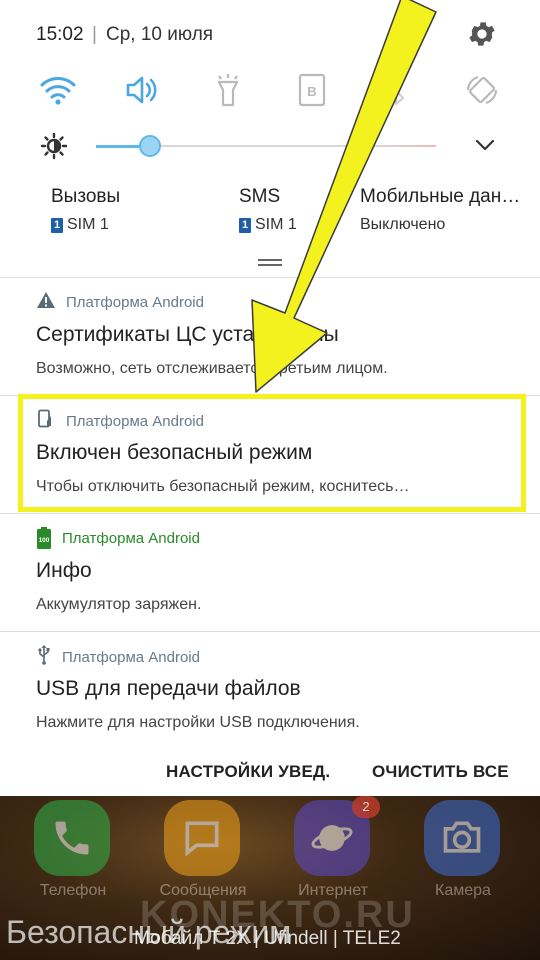 The height and width of the screenshot is (960, 540). What do you see at coordinates (72, 838) in the screenshot?
I see `phone-icon` at bounding box center [72, 838].